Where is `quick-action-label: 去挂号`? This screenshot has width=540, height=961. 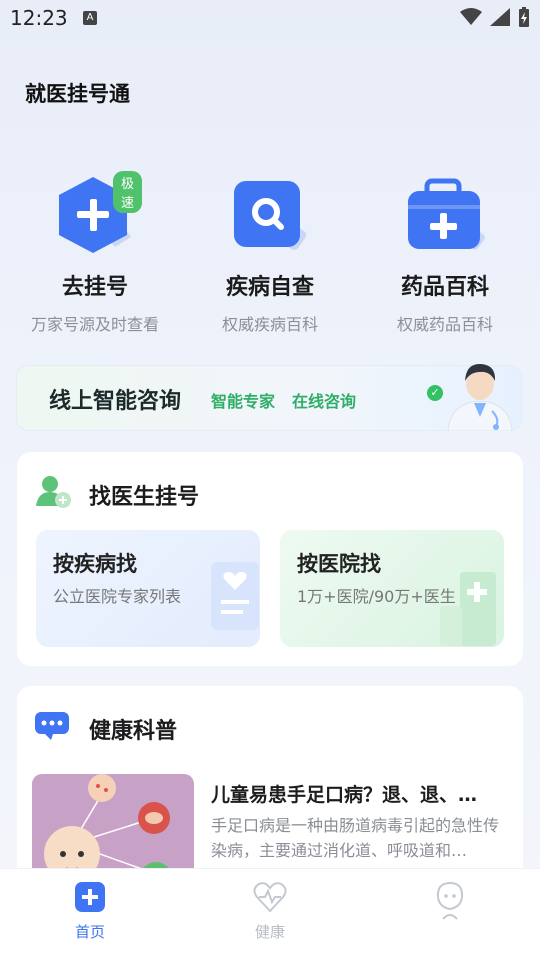
quick-action-label: 去挂号 is located at coordinates (94, 287).